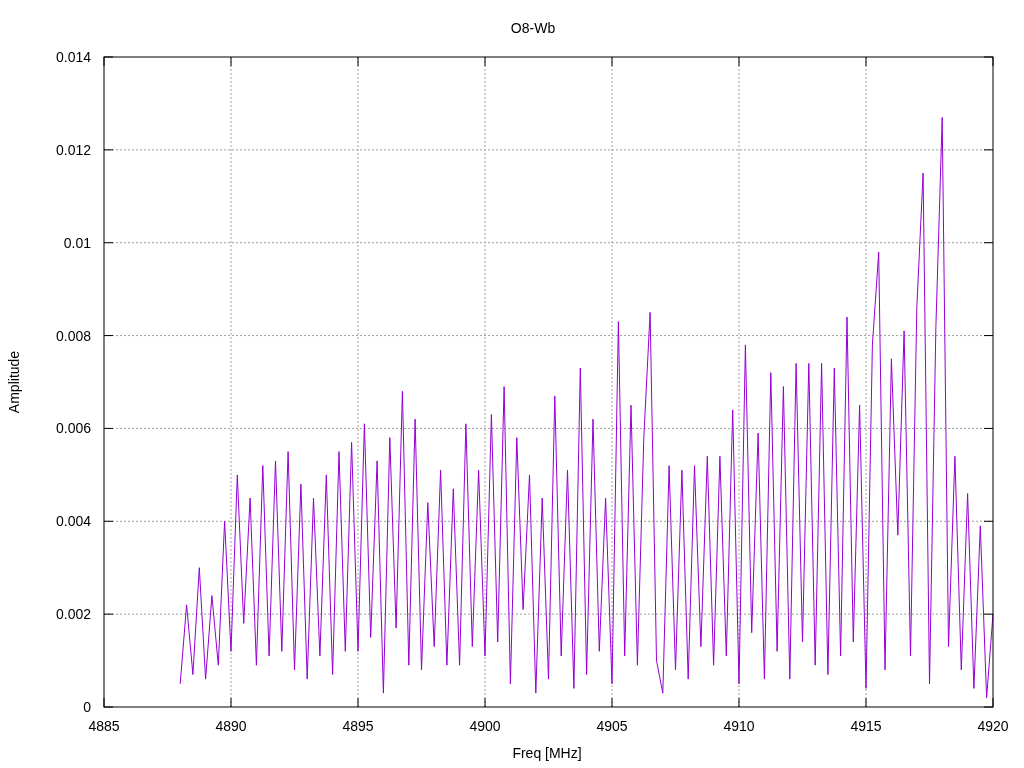 Image resolution: width=1024 pixels, height=768 pixels. What do you see at coordinates (993, 726) in the screenshot?
I see `x-tick-label: 4920` at bounding box center [993, 726].